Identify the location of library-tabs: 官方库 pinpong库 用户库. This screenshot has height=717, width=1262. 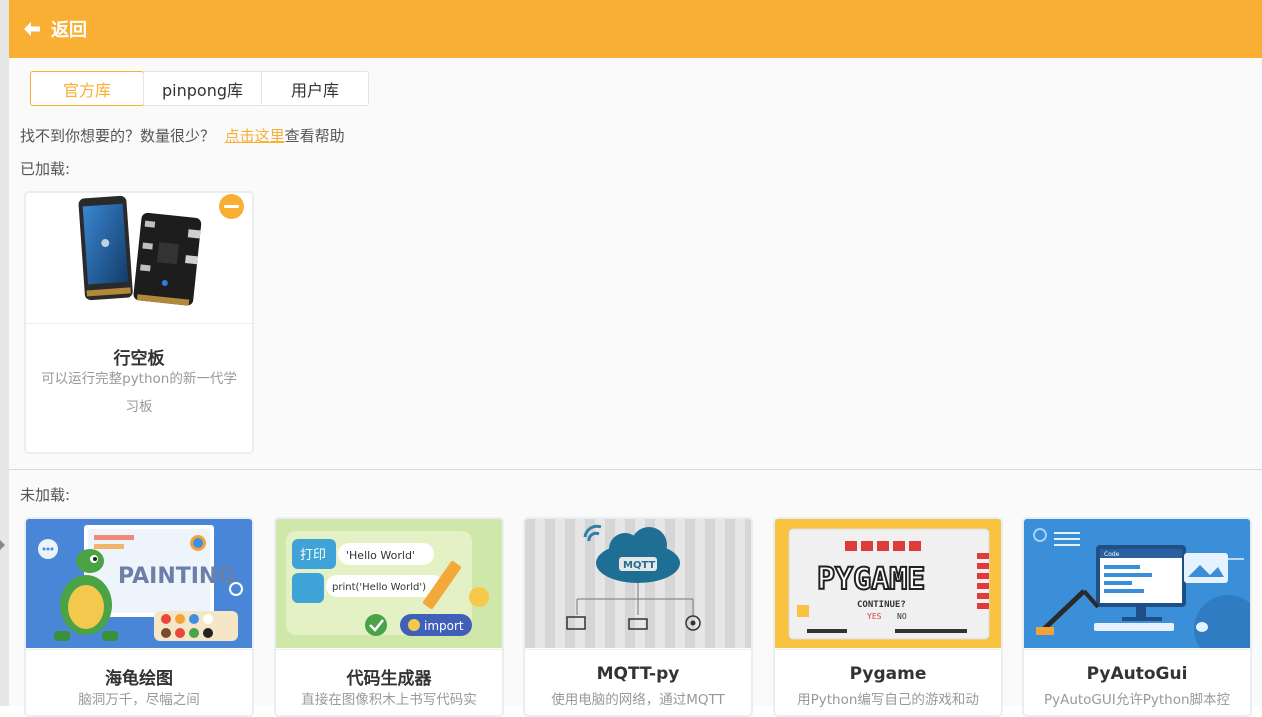
(199, 88).